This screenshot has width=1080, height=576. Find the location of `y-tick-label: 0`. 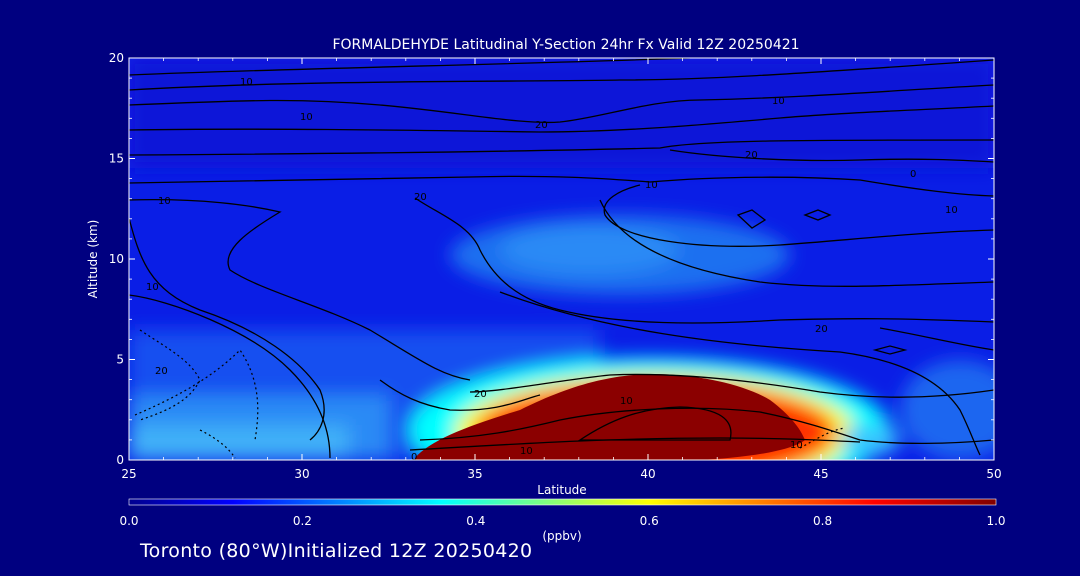

y-tick-label: 0 is located at coordinates (120, 460).